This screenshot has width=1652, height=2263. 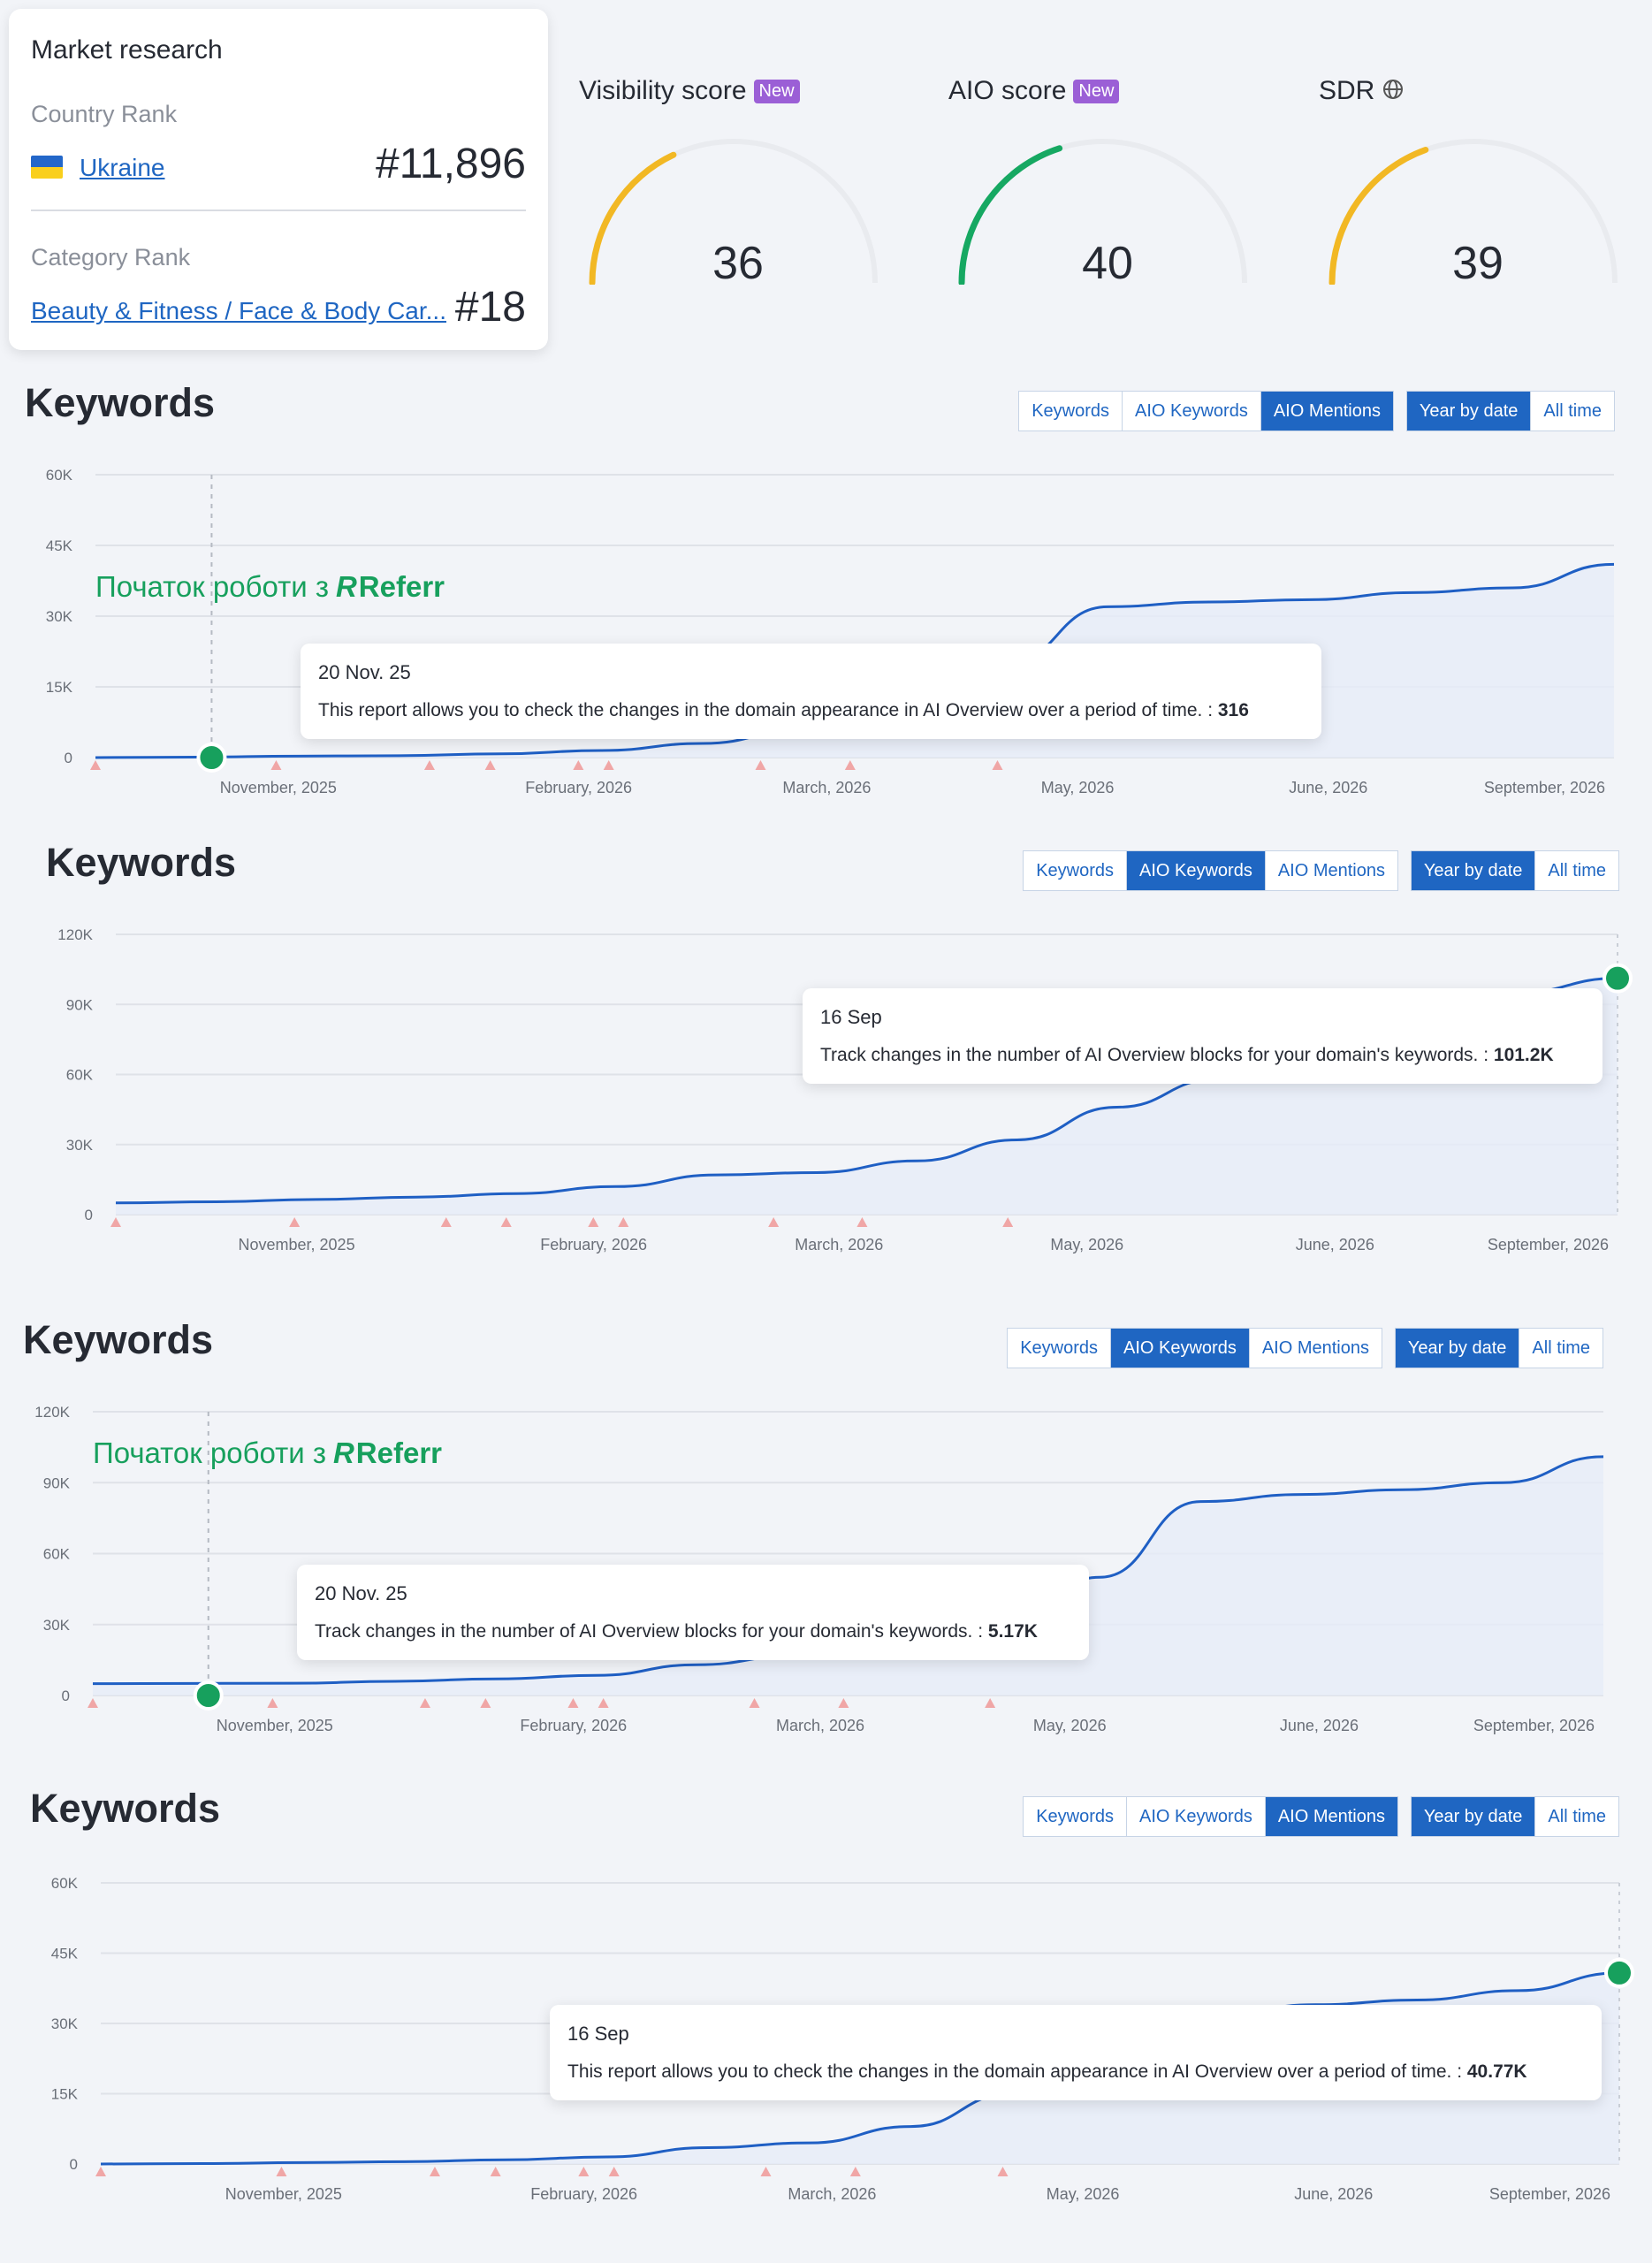 I want to click on gauge-value: 39, so click(x=1478, y=263).